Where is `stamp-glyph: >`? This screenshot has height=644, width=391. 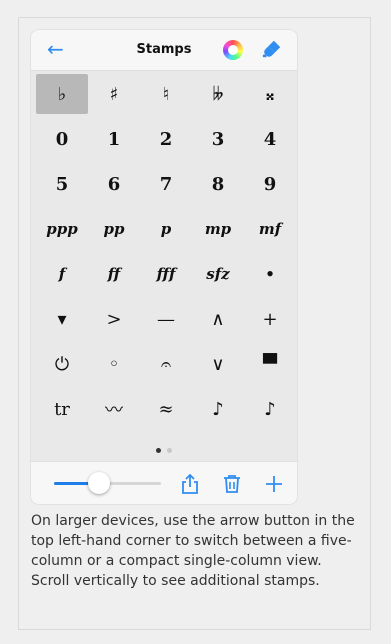 stamp-glyph: > is located at coordinates (114, 319).